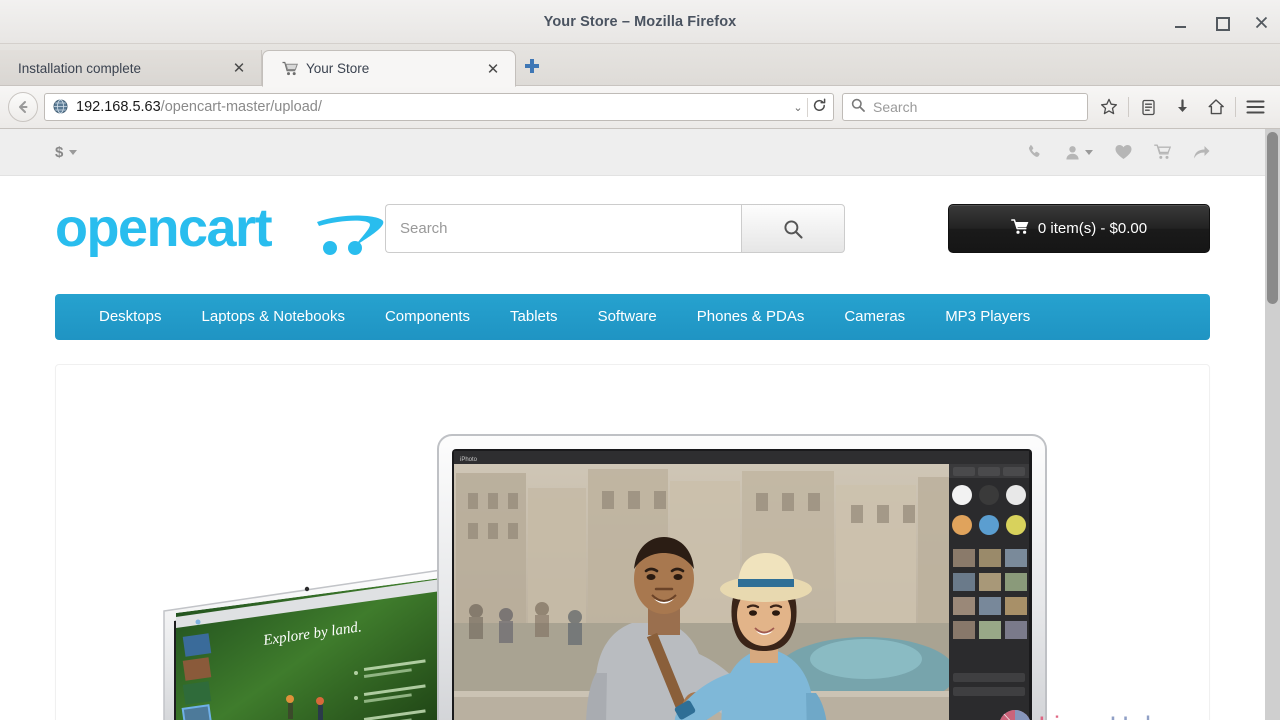  Describe the element at coordinates (627, 317) in the screenshot. I see `nav-item-software: Software` at that location.